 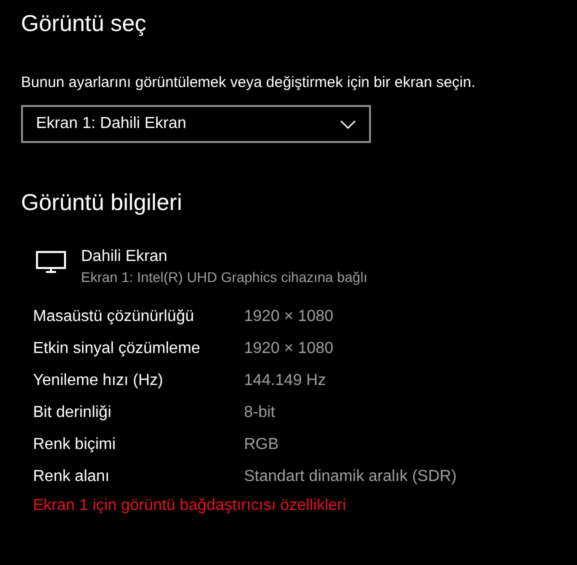 I want to click on chevron-down-icon, so click(x=348, y=124).